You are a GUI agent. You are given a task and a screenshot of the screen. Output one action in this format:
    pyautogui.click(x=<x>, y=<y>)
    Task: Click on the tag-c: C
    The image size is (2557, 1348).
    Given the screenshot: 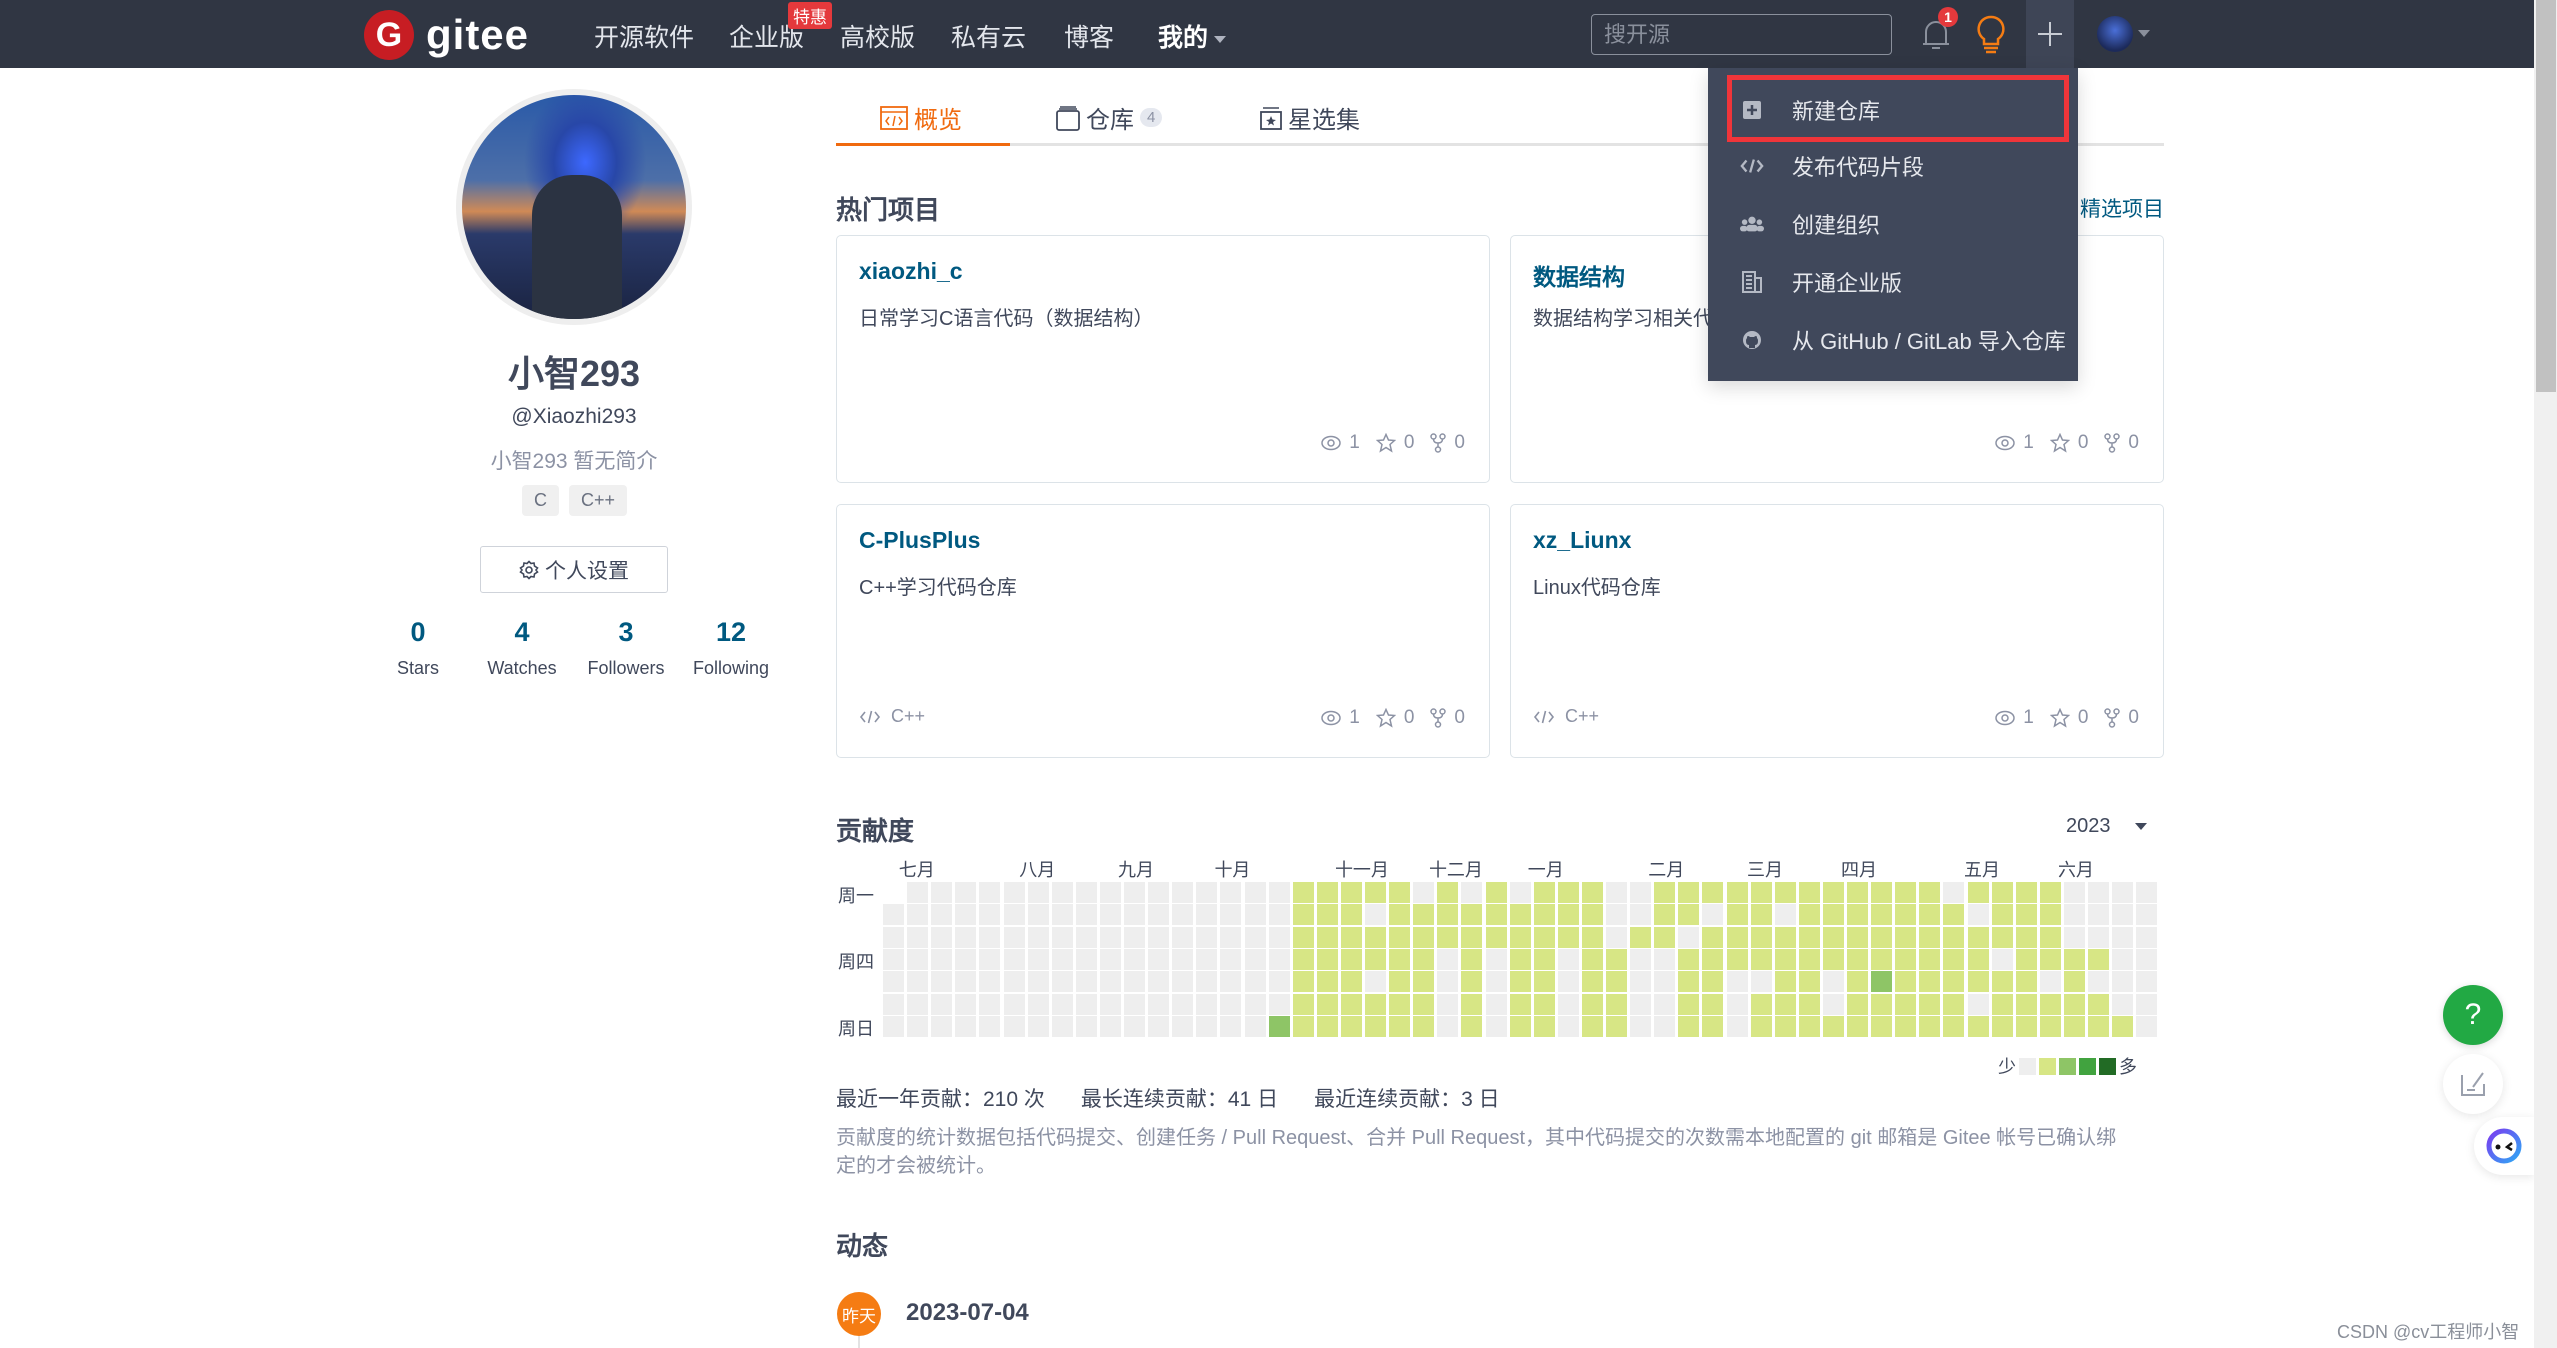 What is the action you would take?
    pyautogui.click(x=540, y=500)
    